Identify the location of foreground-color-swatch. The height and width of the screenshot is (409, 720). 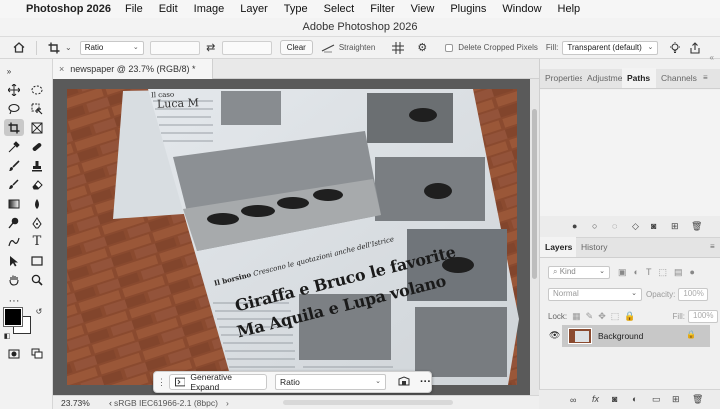
(13, 317).